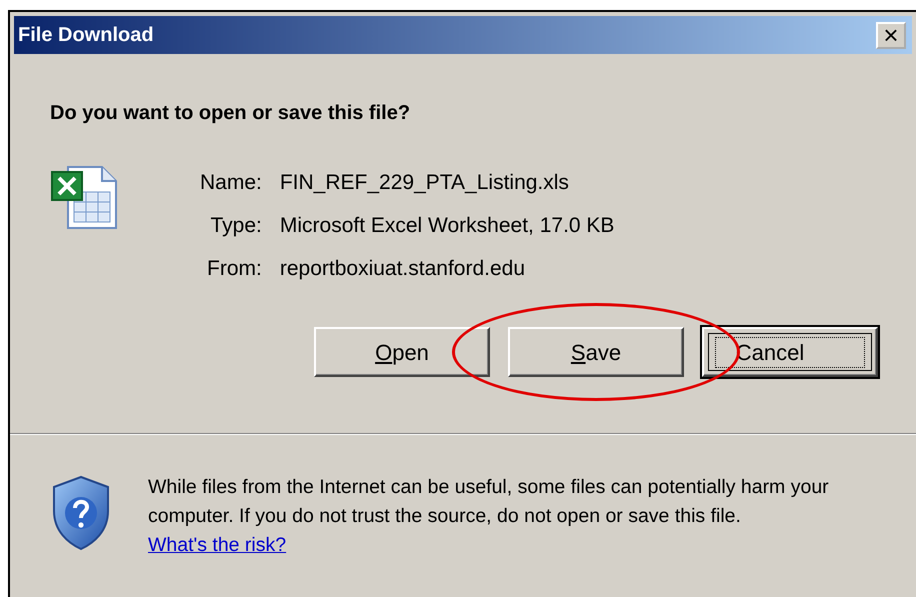  What do you see at coordinates (231, 183) in the screenshot?
I see `field-label: Name:` at bounding box center [231, 183].